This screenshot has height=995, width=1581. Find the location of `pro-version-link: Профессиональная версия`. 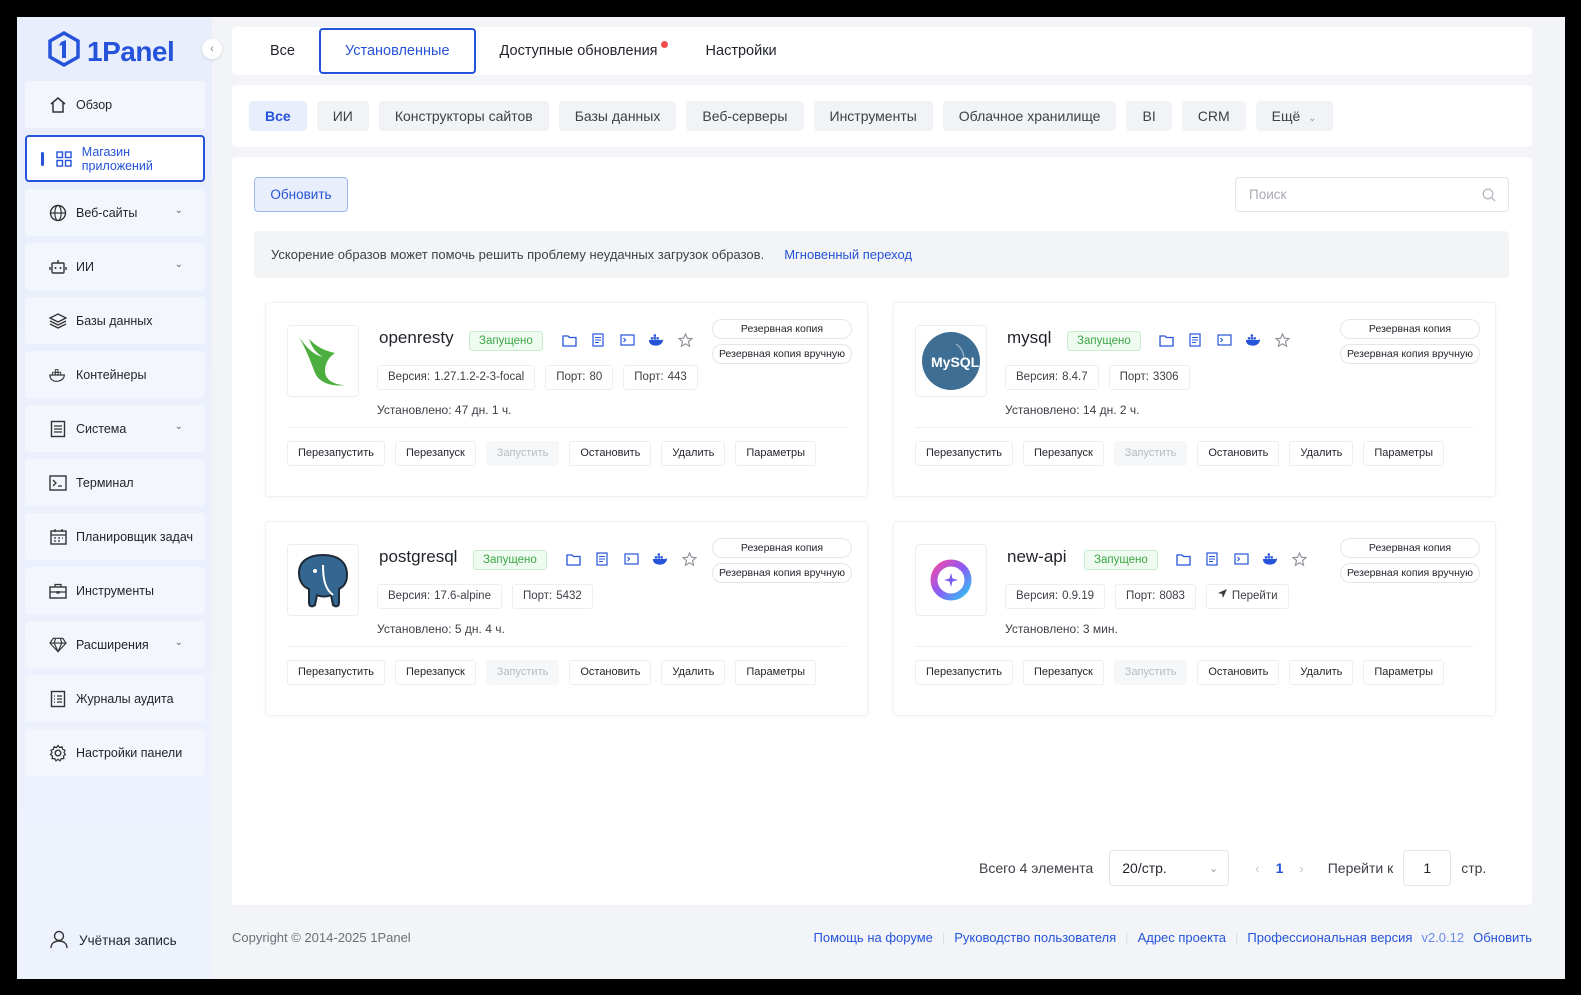

pro-version-link: Профессиональная версия is located at coordinates (1329, 937).